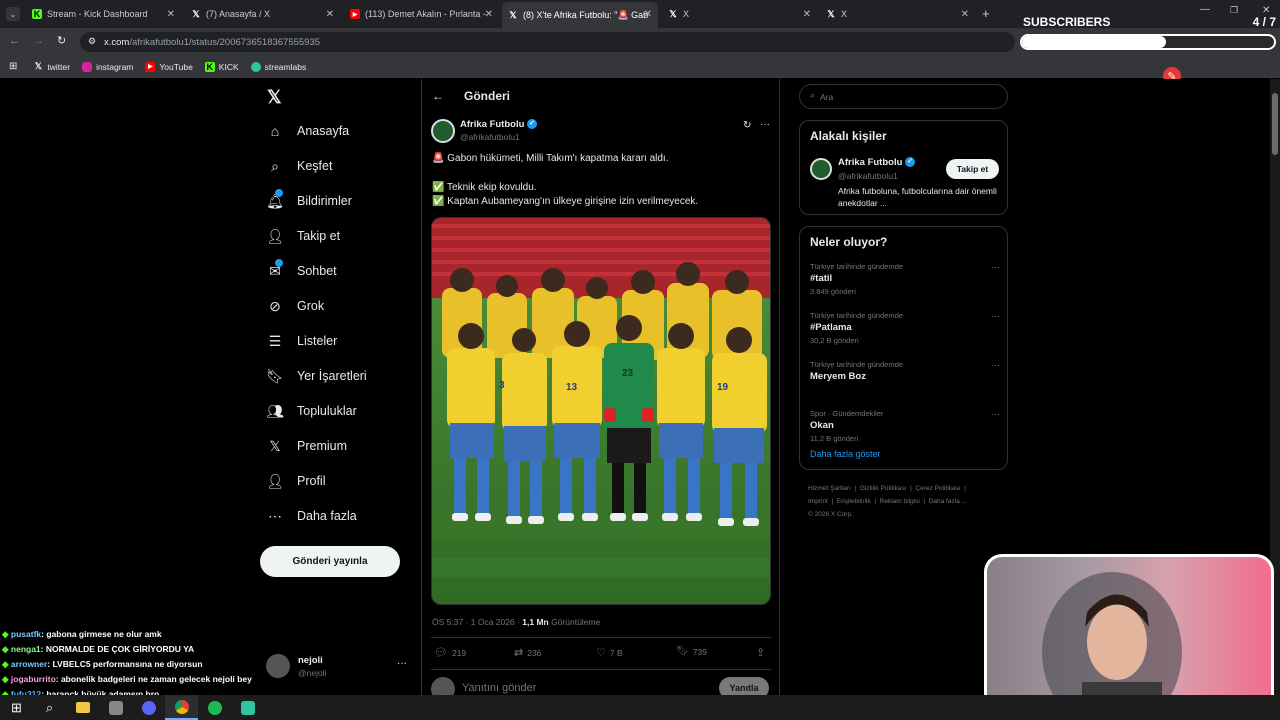  I want to click on nav-item-notifications: 🔔︎ Bildirimler, so click(309, 199).